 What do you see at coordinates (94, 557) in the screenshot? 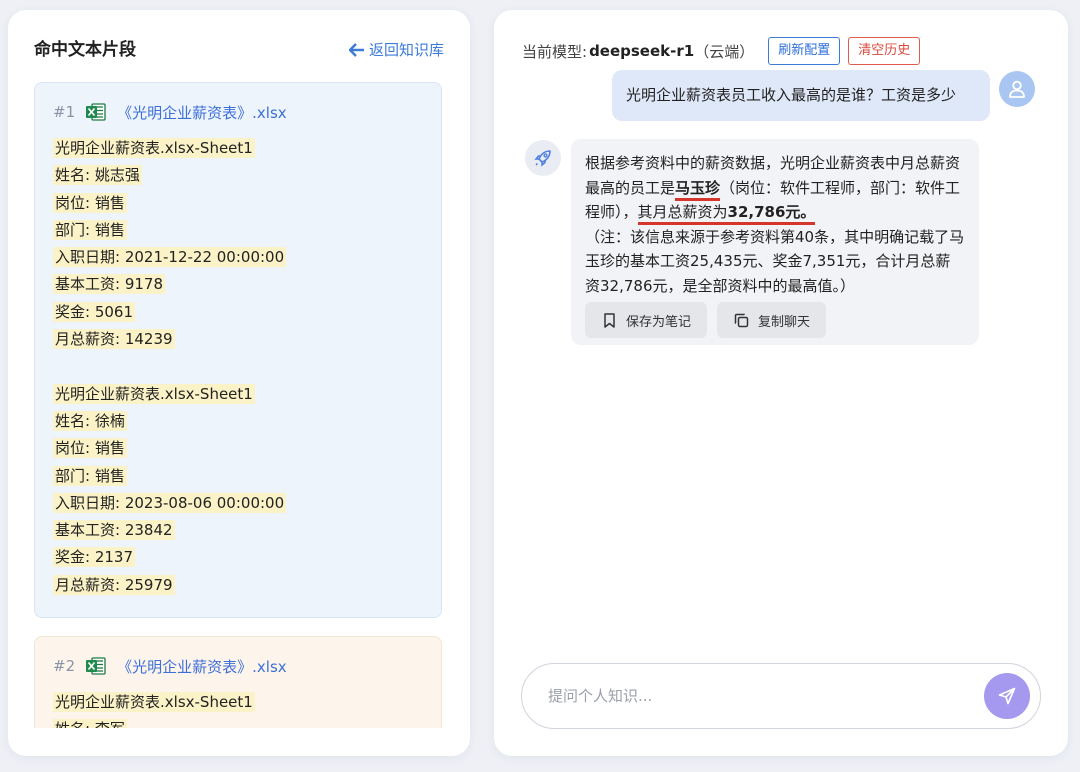
I see `snippet-line-text: 奖金: 2137` at bounding box center [94, 557].